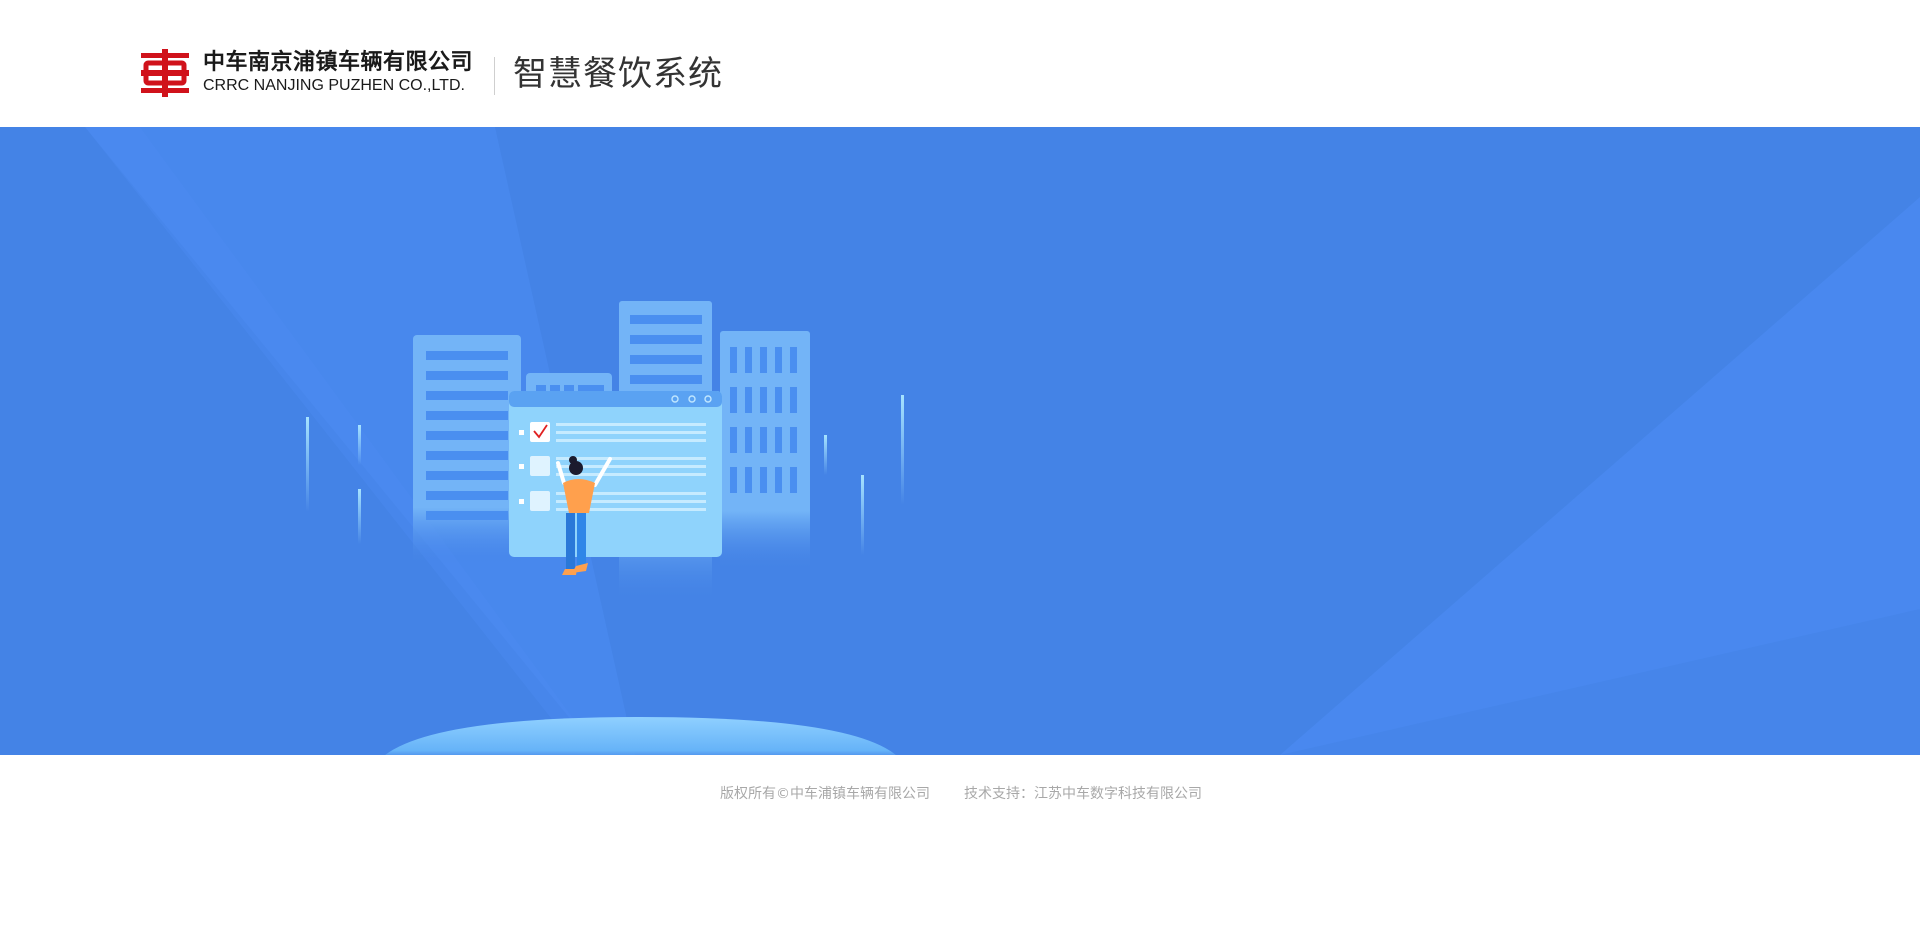 The width and height of the screenshot is (1920, 945). What do you see at coordinates (165, 73) in the screenshot?
I see `crrc-logo-icon` at bounding box center [165, 73].